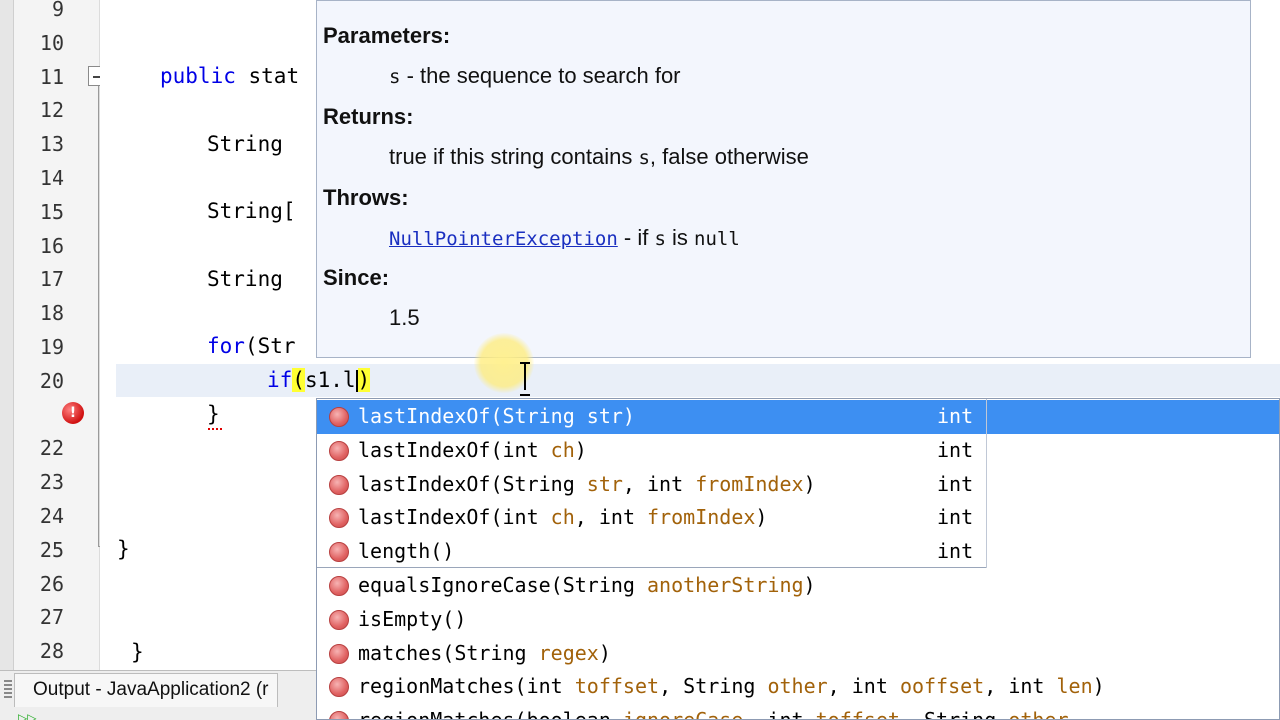 The height and width of the screenshot is (720, 1280). I want to click on fold-guide-line, so click(98, 316).